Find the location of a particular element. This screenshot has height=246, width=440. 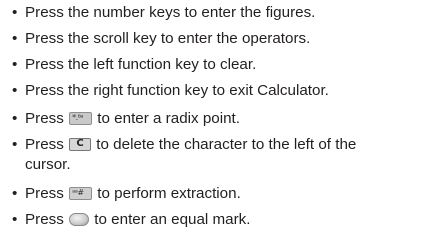

item-text: Press ᵃᵃ# to perform extraction. is located at coordinates (133, 194).